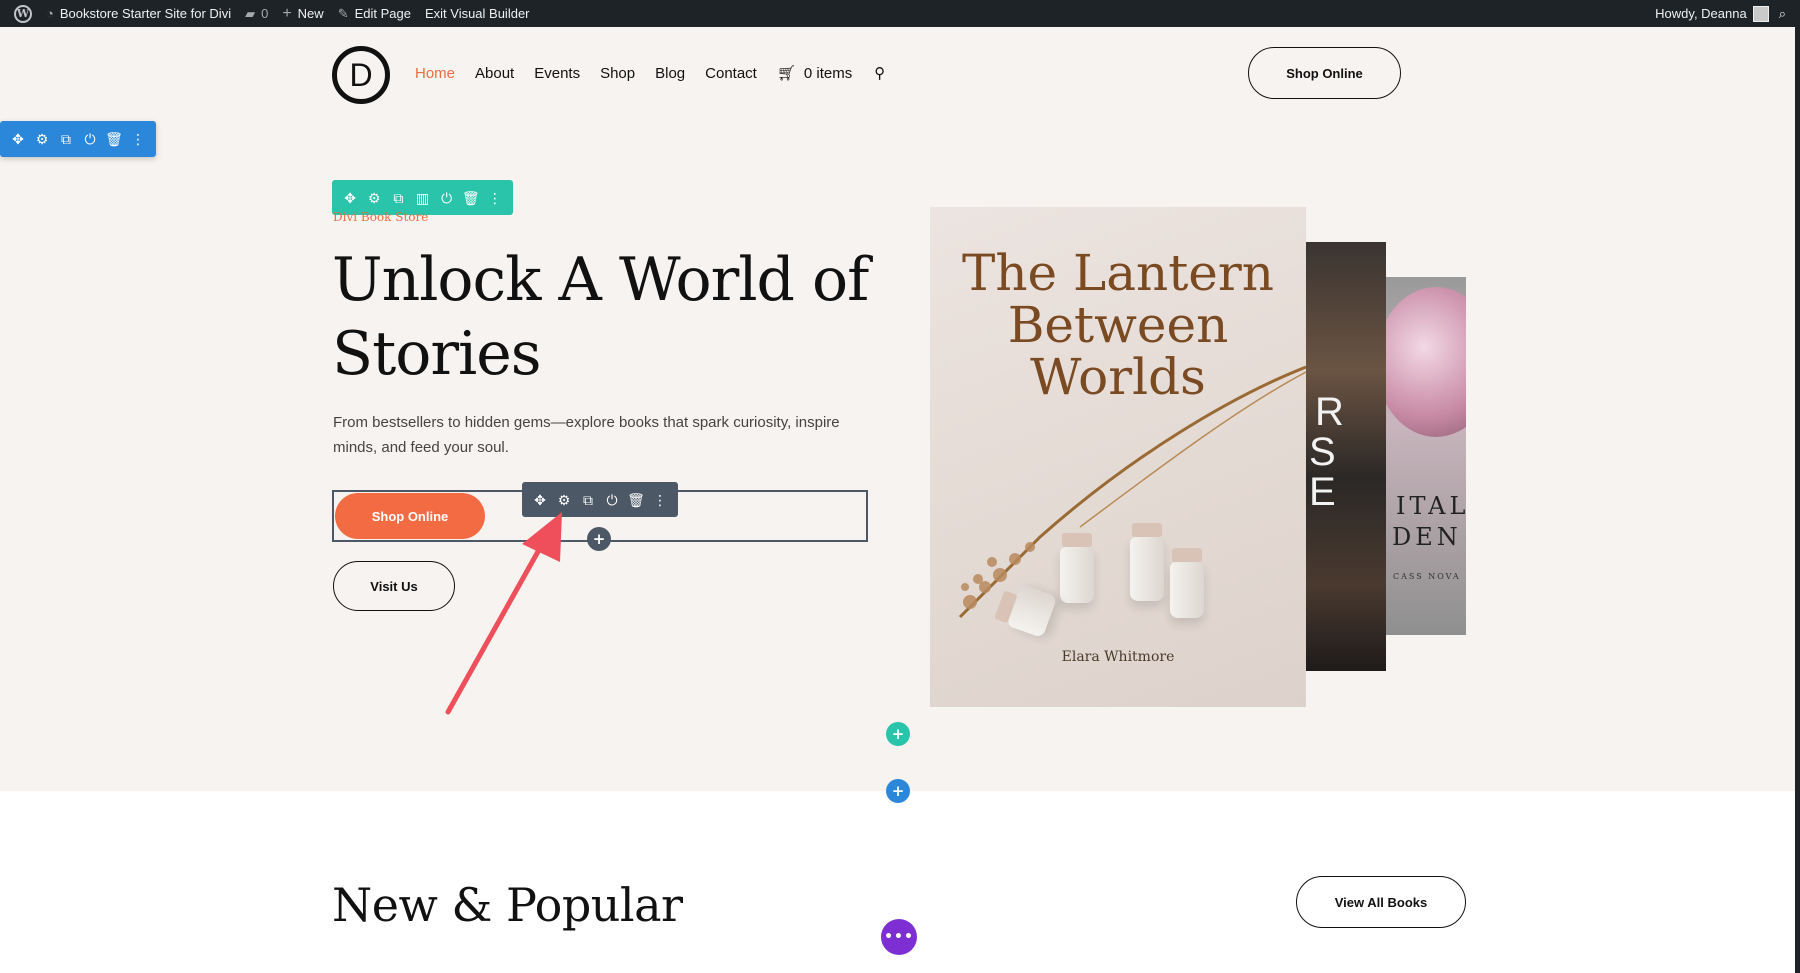  I want to click on nav-events: Events, so click(557, 73).